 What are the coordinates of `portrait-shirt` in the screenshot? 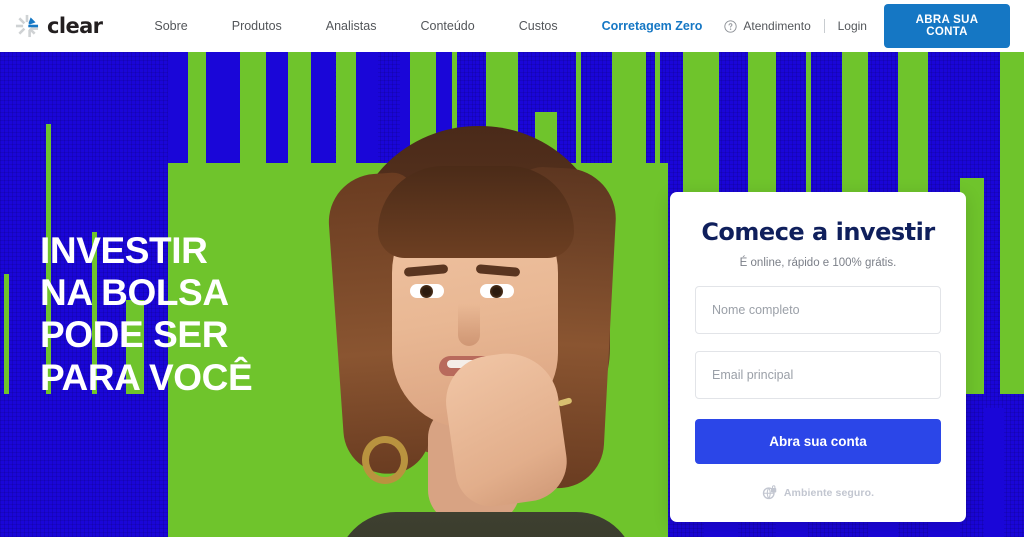 It's located at (486, 524).